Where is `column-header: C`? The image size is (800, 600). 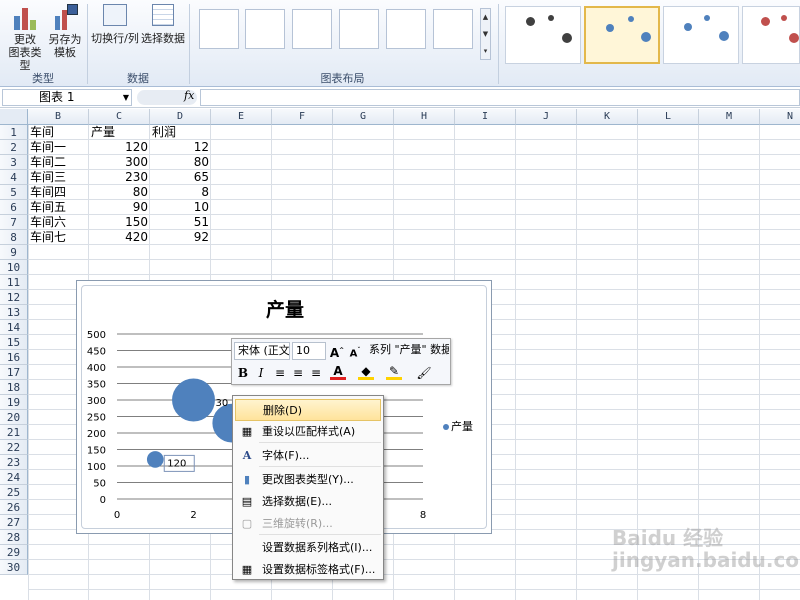 column-header: C is located at coordinates (119, 117).